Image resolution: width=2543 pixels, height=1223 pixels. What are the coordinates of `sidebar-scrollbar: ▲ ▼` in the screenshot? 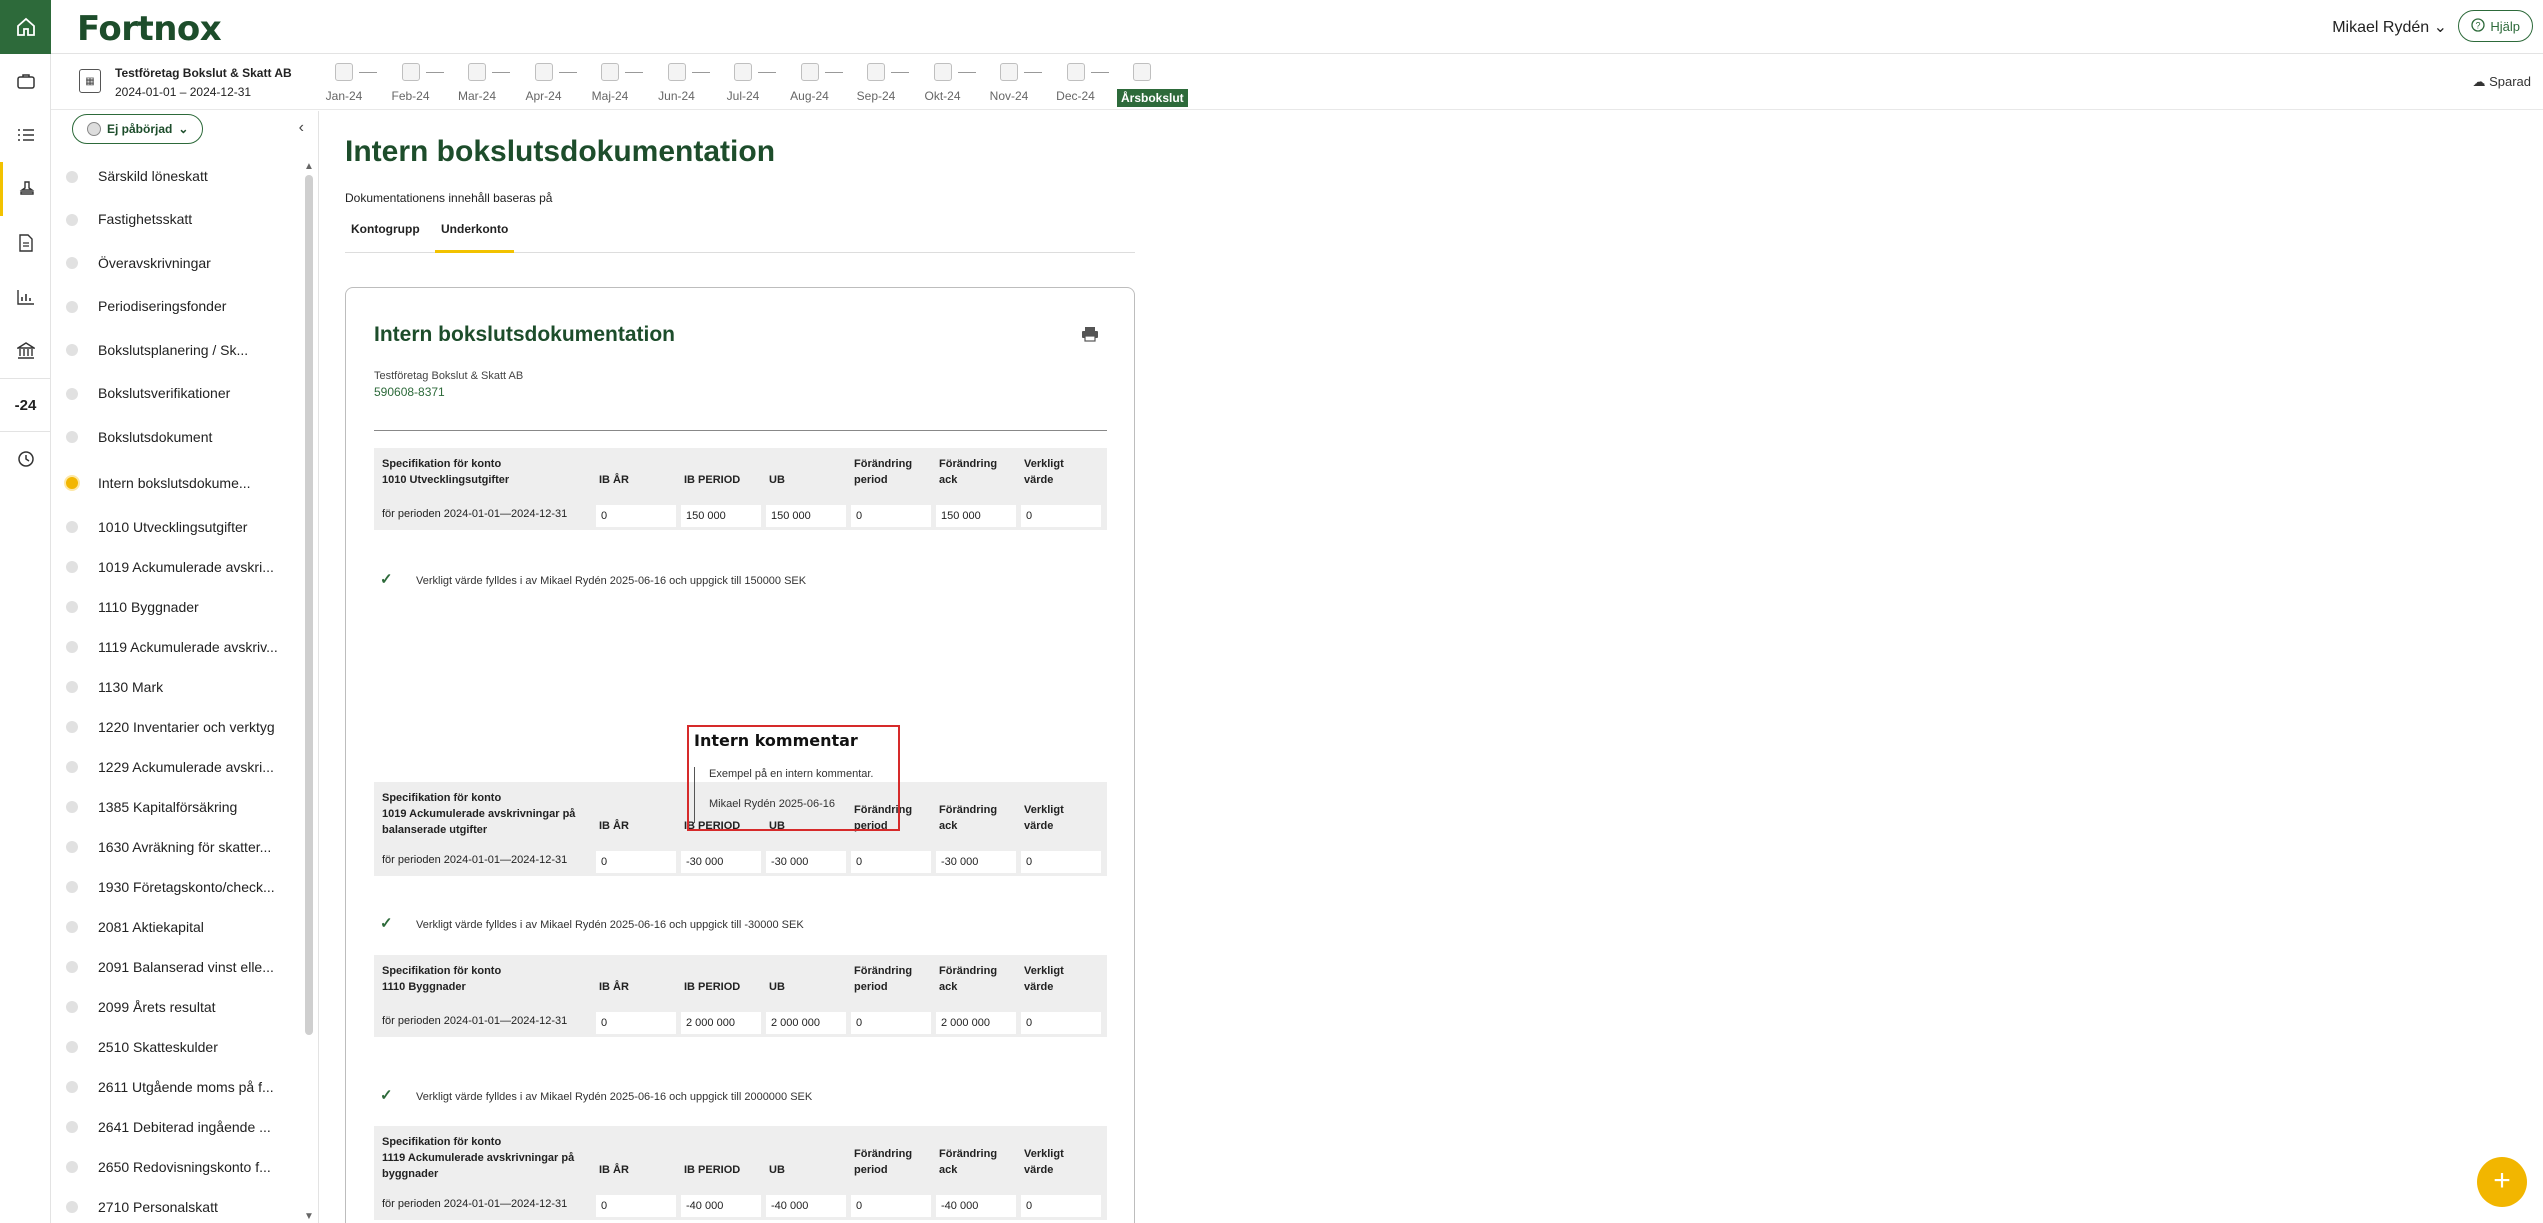 It's located at (309, 691).